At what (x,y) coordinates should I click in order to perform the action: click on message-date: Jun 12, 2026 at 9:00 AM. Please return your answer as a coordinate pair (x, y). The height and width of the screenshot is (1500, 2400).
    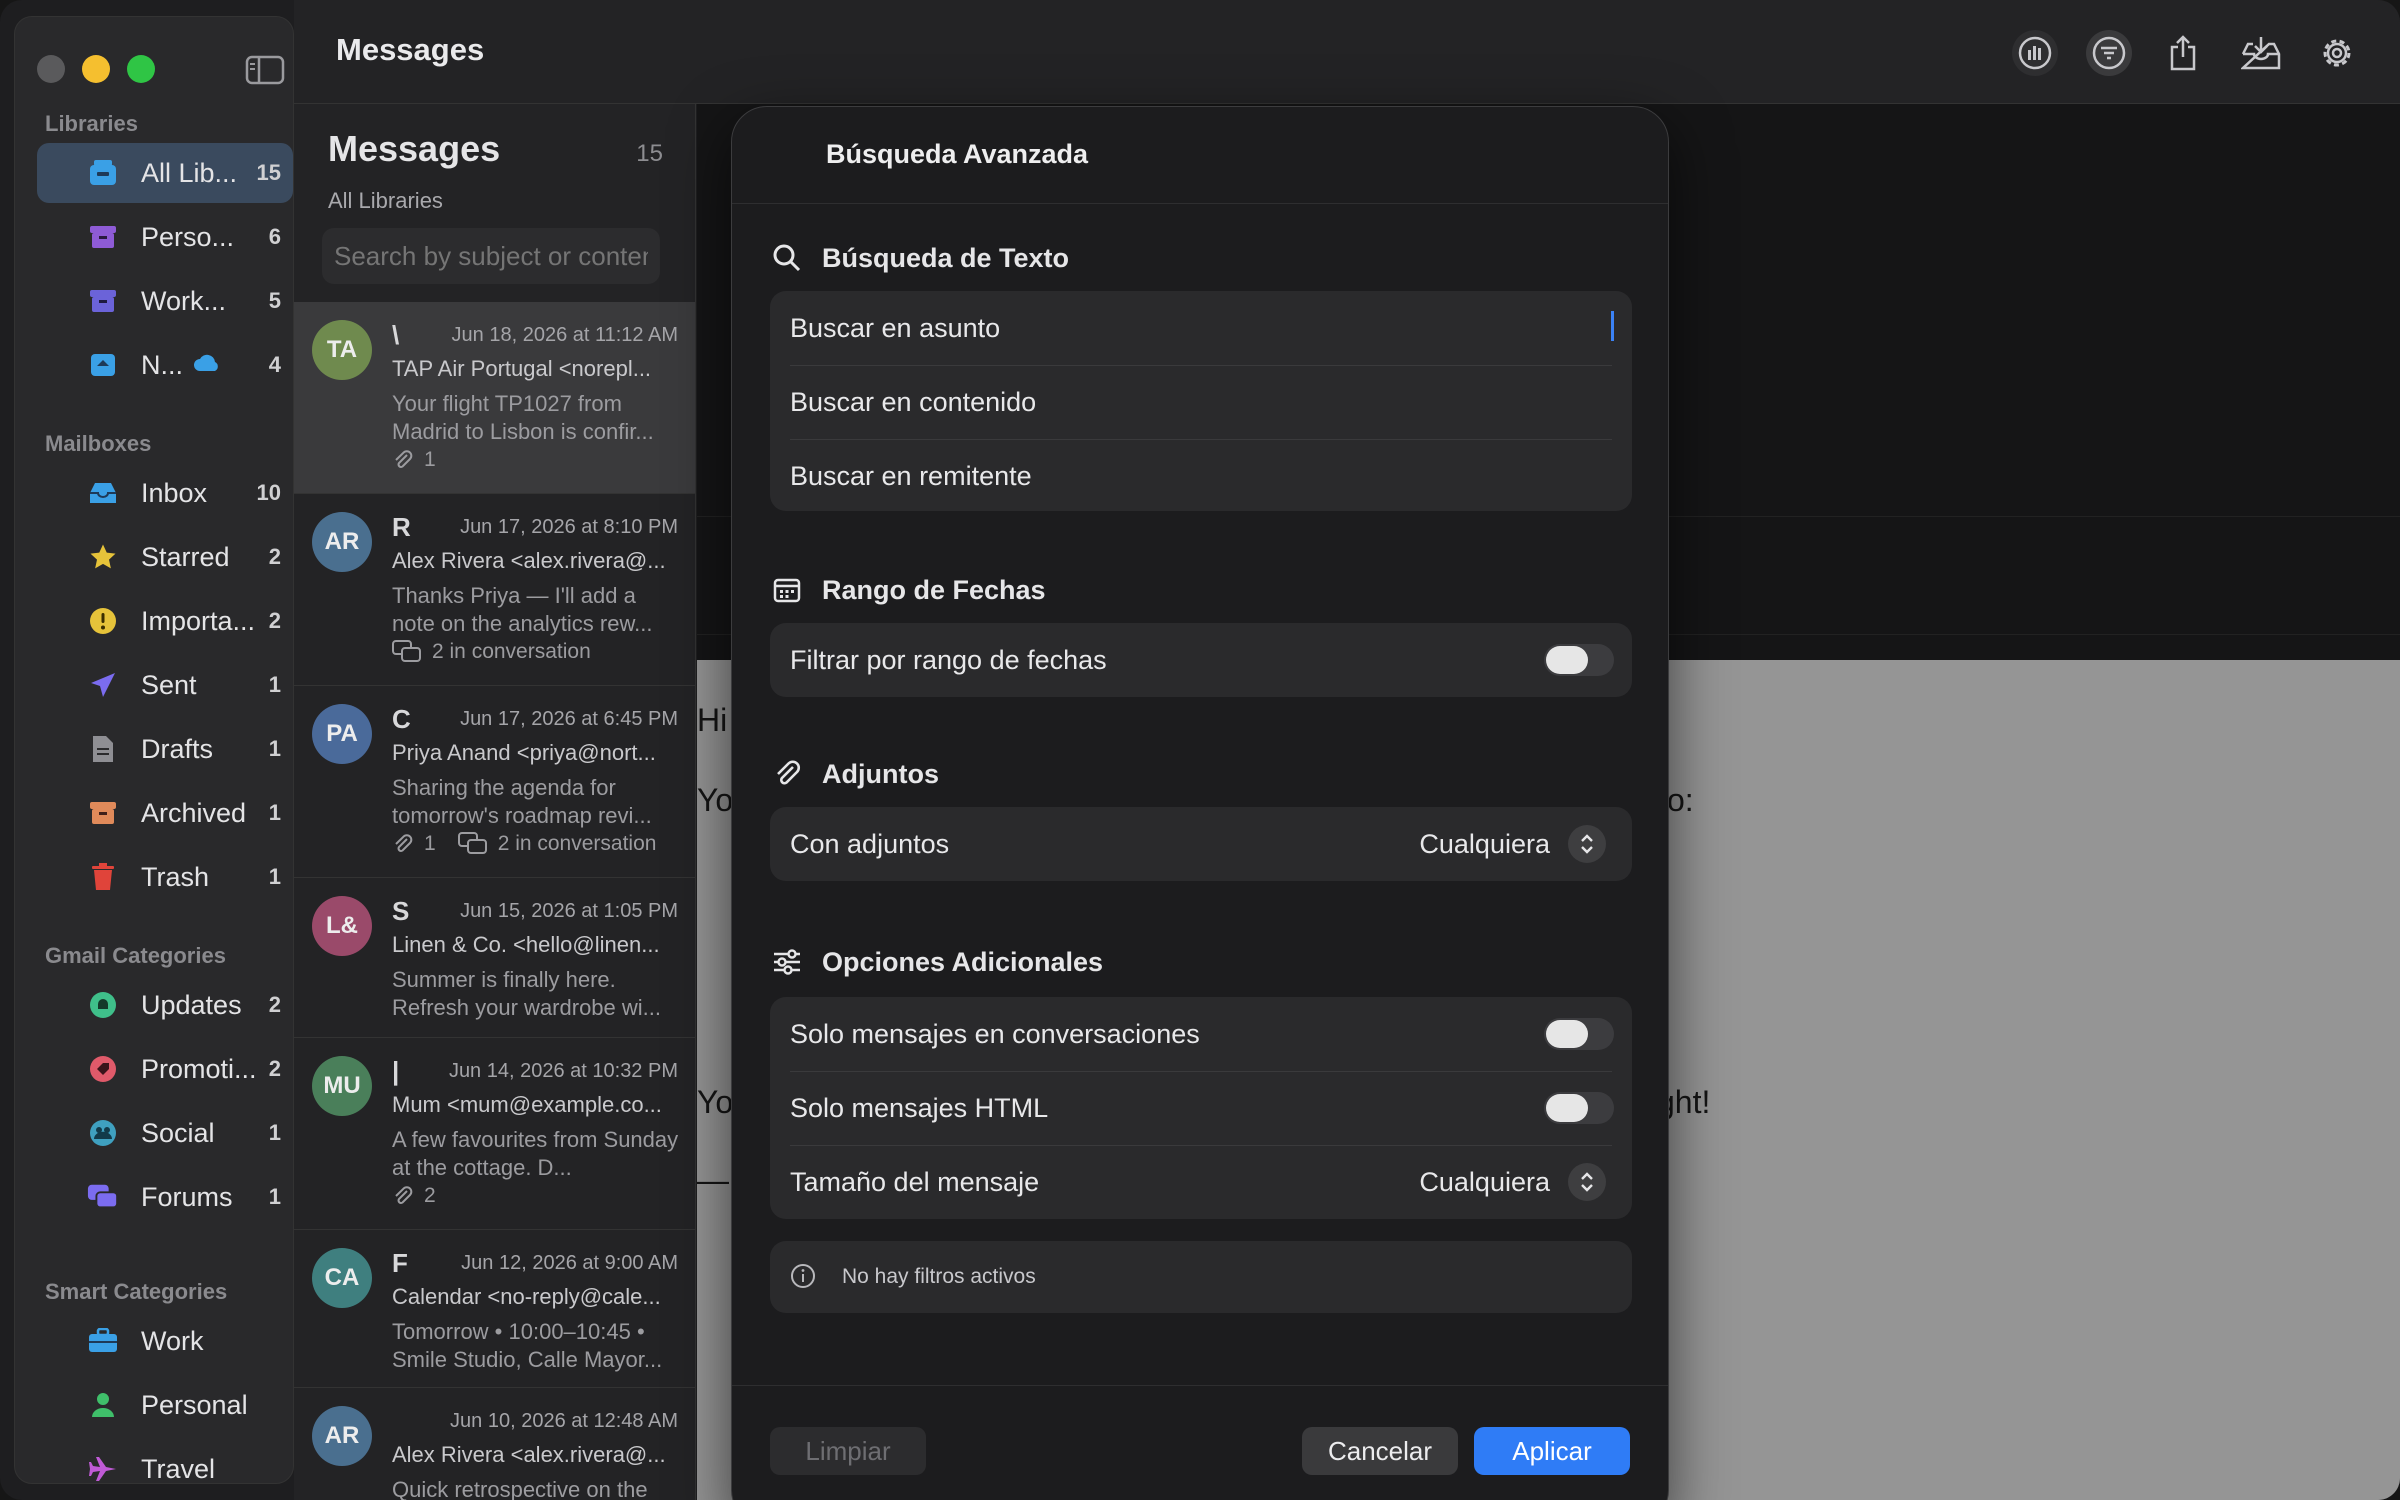
    Looking at the image, I should click on (569, 1263).